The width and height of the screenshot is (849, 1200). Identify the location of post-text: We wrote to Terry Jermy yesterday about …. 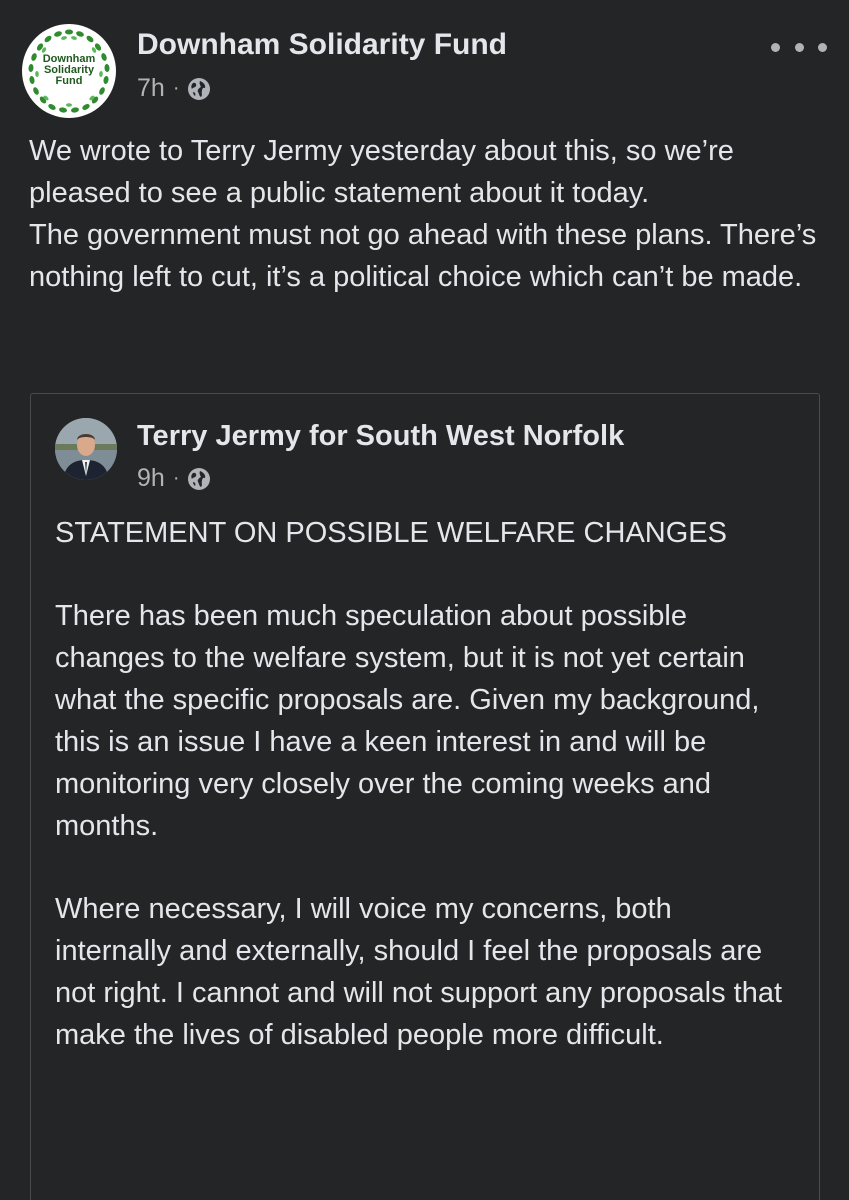
(423, 214).